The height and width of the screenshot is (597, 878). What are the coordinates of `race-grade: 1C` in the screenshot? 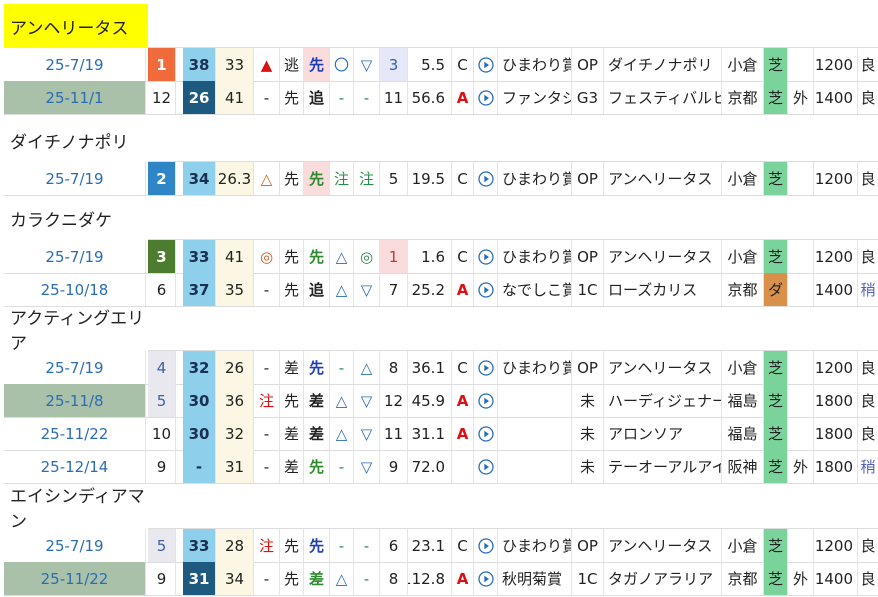 It's located at (588, 289).